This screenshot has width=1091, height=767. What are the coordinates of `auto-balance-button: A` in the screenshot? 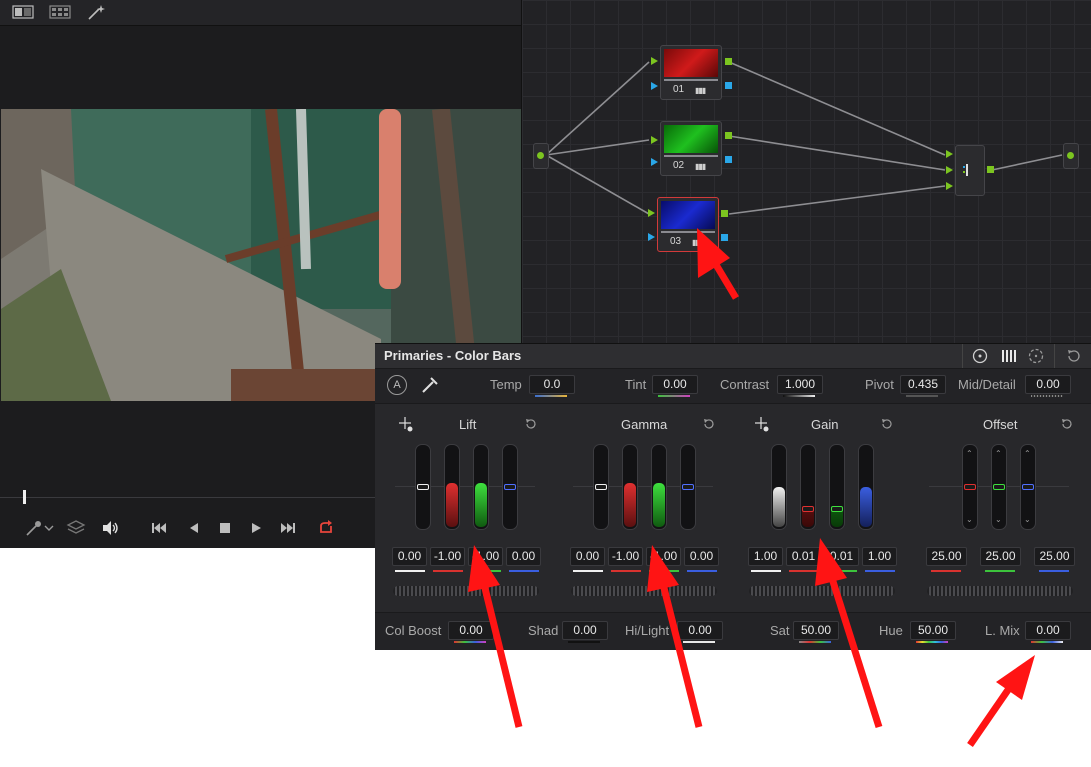 It's located at (397, 385).